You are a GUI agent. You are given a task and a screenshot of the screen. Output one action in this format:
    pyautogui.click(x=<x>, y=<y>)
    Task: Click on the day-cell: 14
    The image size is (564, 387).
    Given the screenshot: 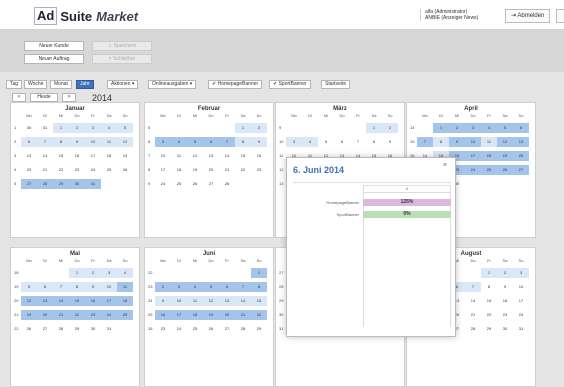 What is the action you would take?
    pyautogui.click(x=243, y=300)
    